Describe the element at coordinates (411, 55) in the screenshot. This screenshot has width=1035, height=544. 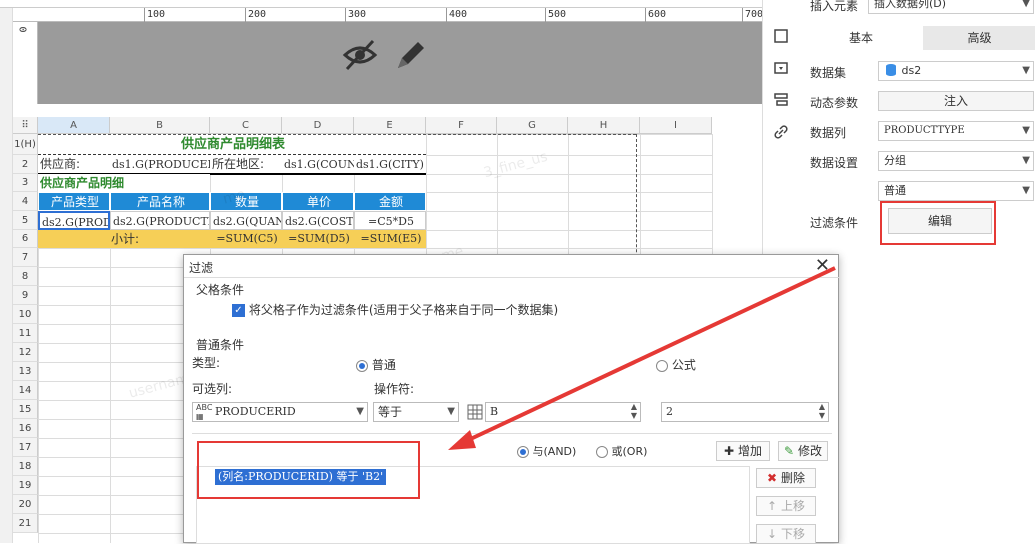
I see `pencil-icon` at that location.